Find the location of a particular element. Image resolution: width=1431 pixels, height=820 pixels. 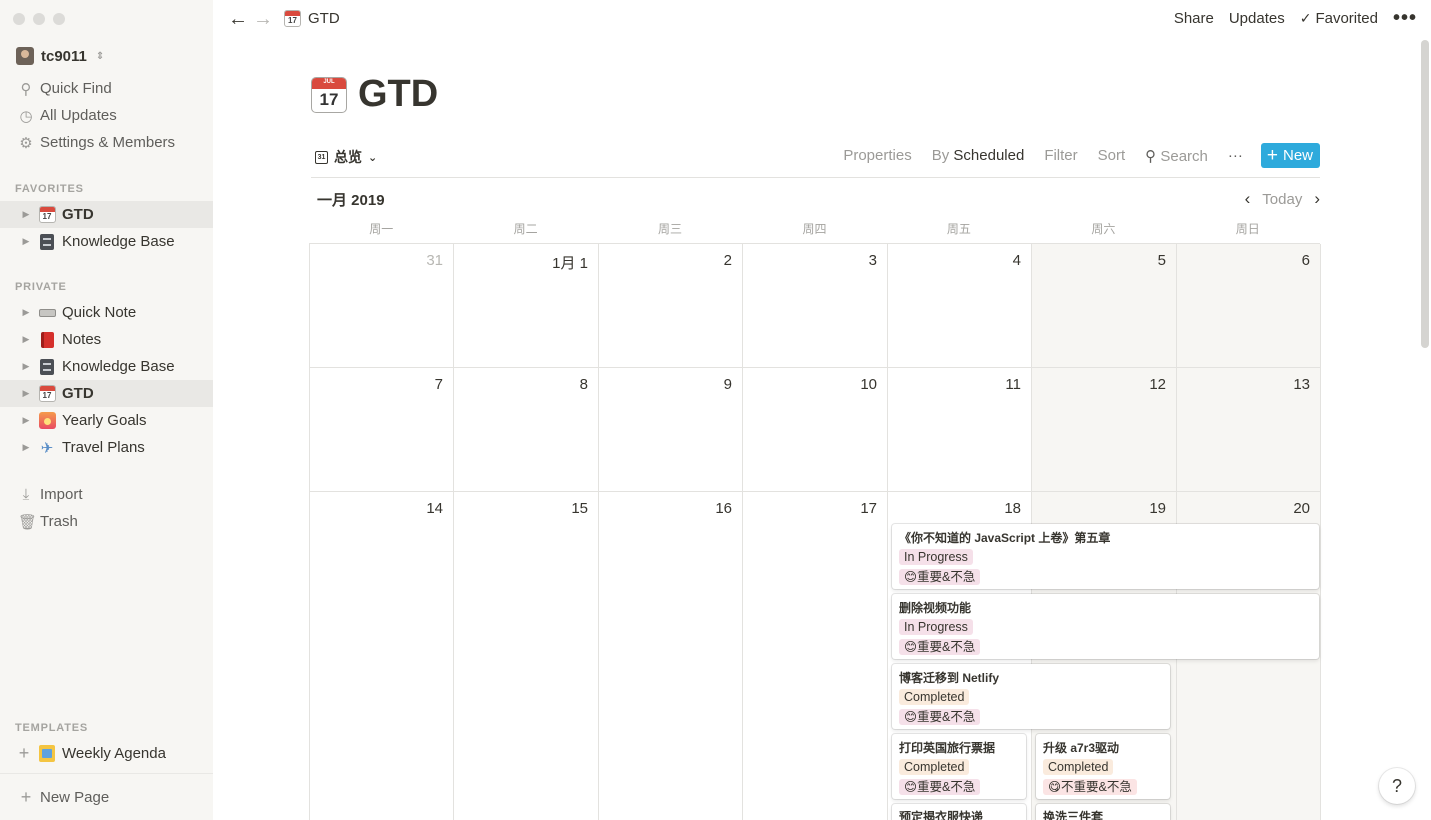

help-button: ? is located at coordinates (1397, 786).